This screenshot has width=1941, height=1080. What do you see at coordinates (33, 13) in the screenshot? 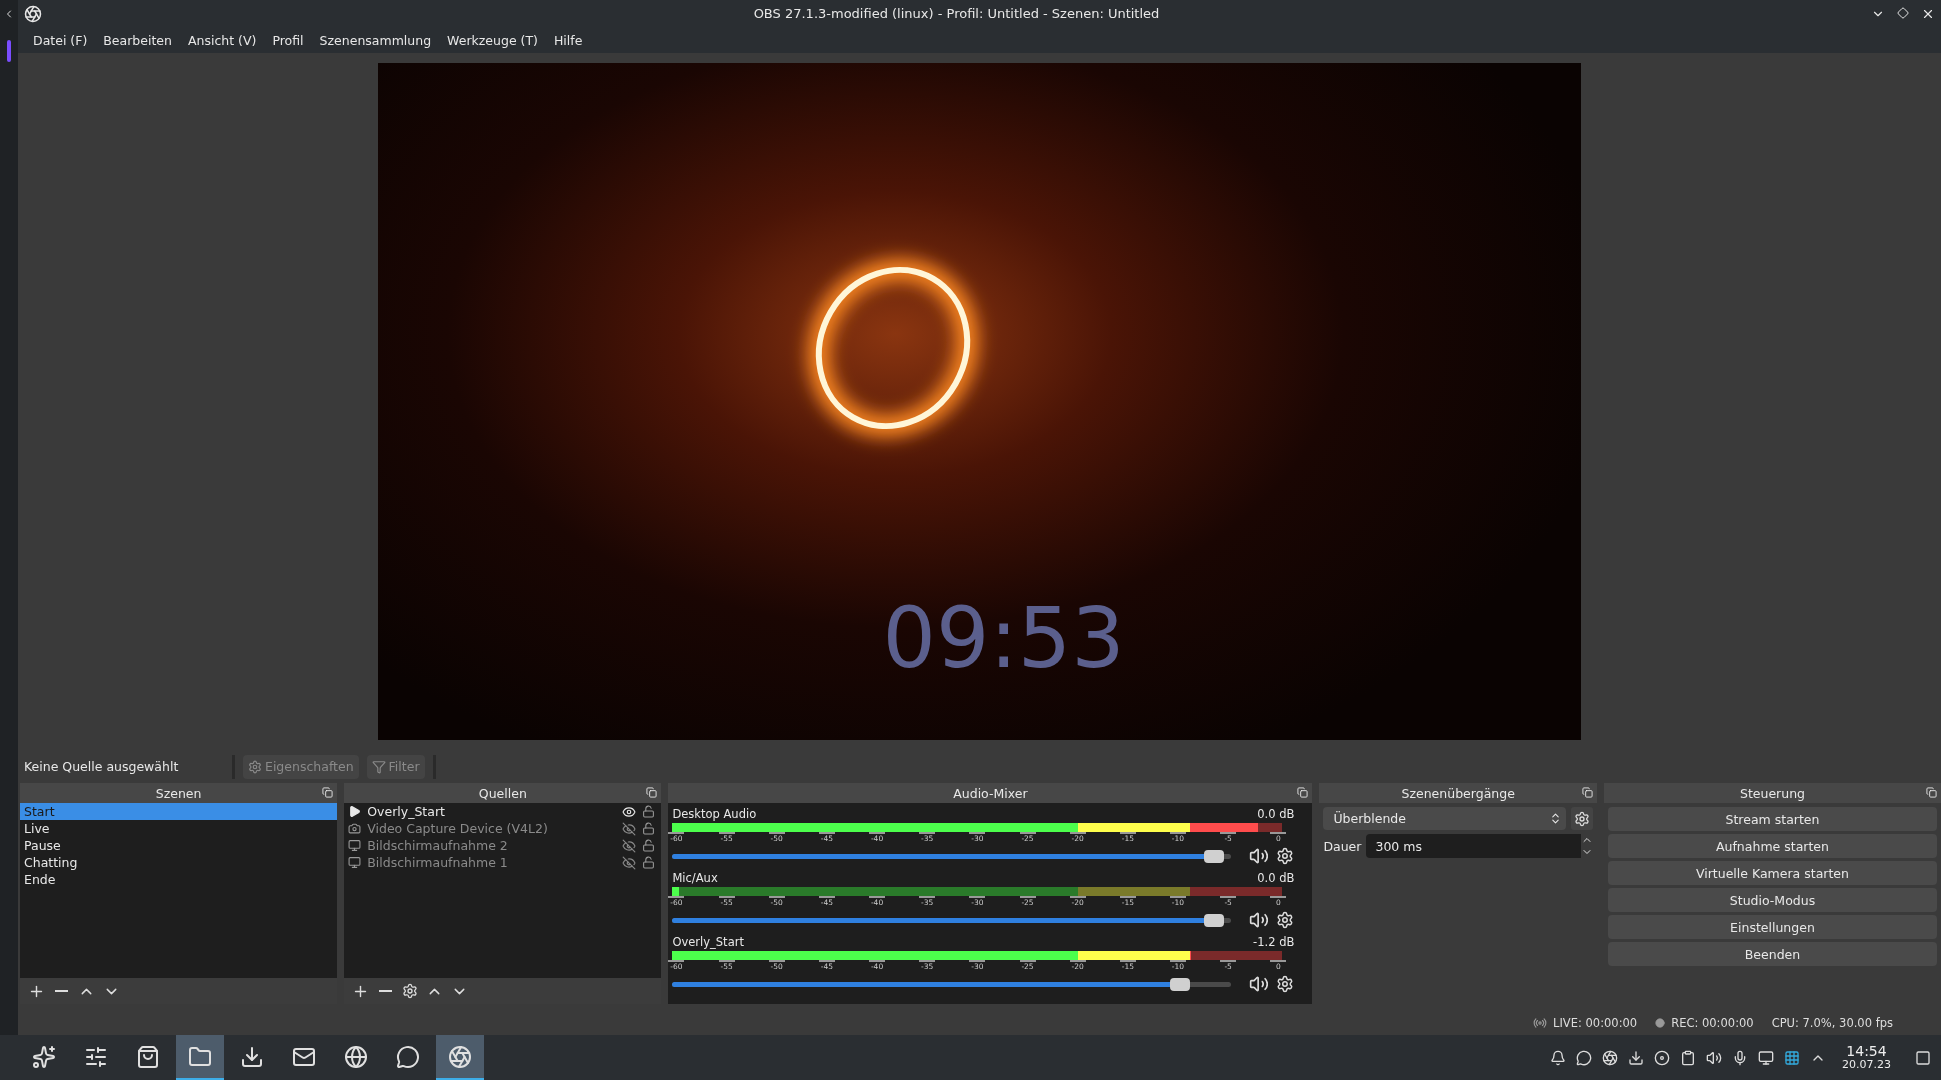
I see `app-logo-icon` at bounding box center [33, 13].